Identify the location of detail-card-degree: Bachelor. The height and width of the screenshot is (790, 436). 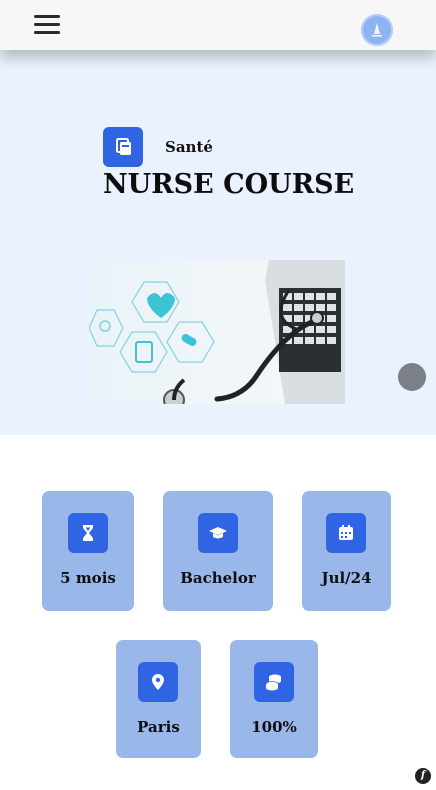
(218, 551).